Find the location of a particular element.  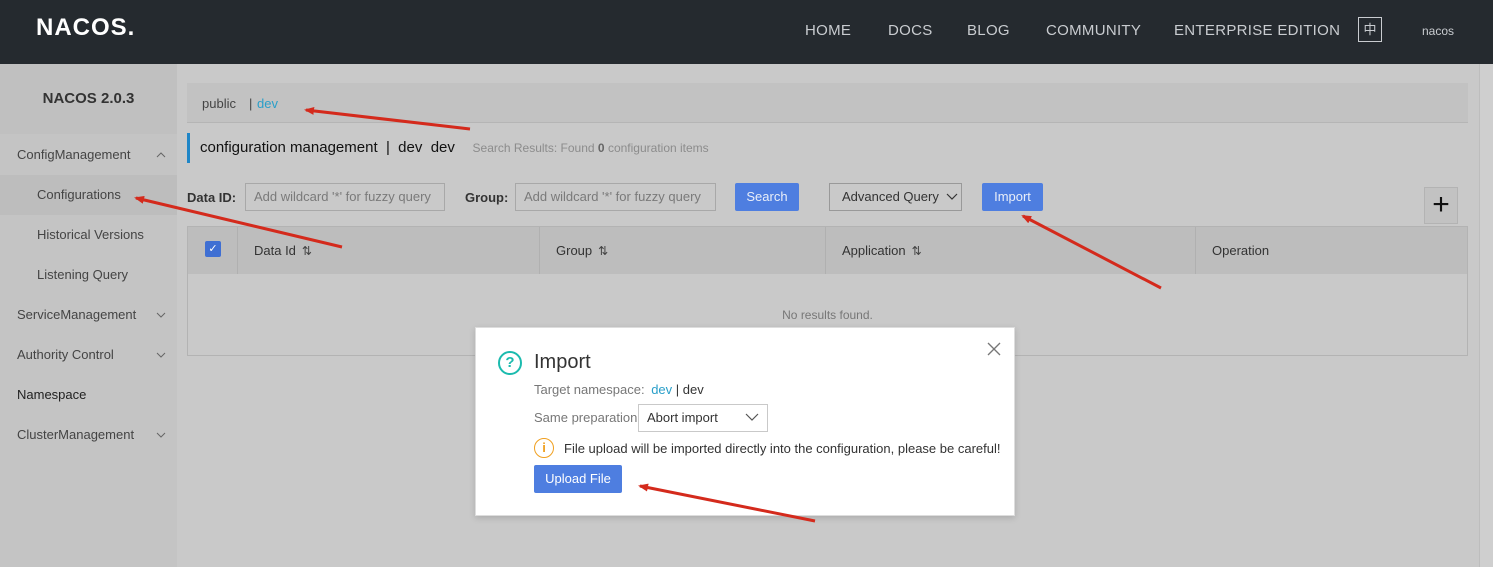

sidebar-item-listening-query: Listening Query is located at coordinates (88, 275).